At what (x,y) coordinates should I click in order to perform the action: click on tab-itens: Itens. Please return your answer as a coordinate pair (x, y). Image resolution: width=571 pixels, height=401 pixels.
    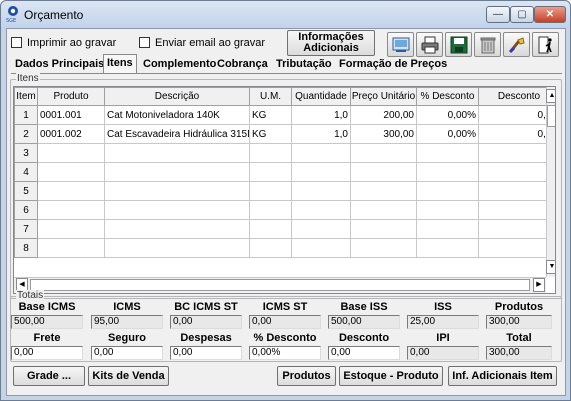
    Looking at the image, I should click on (120, 64).